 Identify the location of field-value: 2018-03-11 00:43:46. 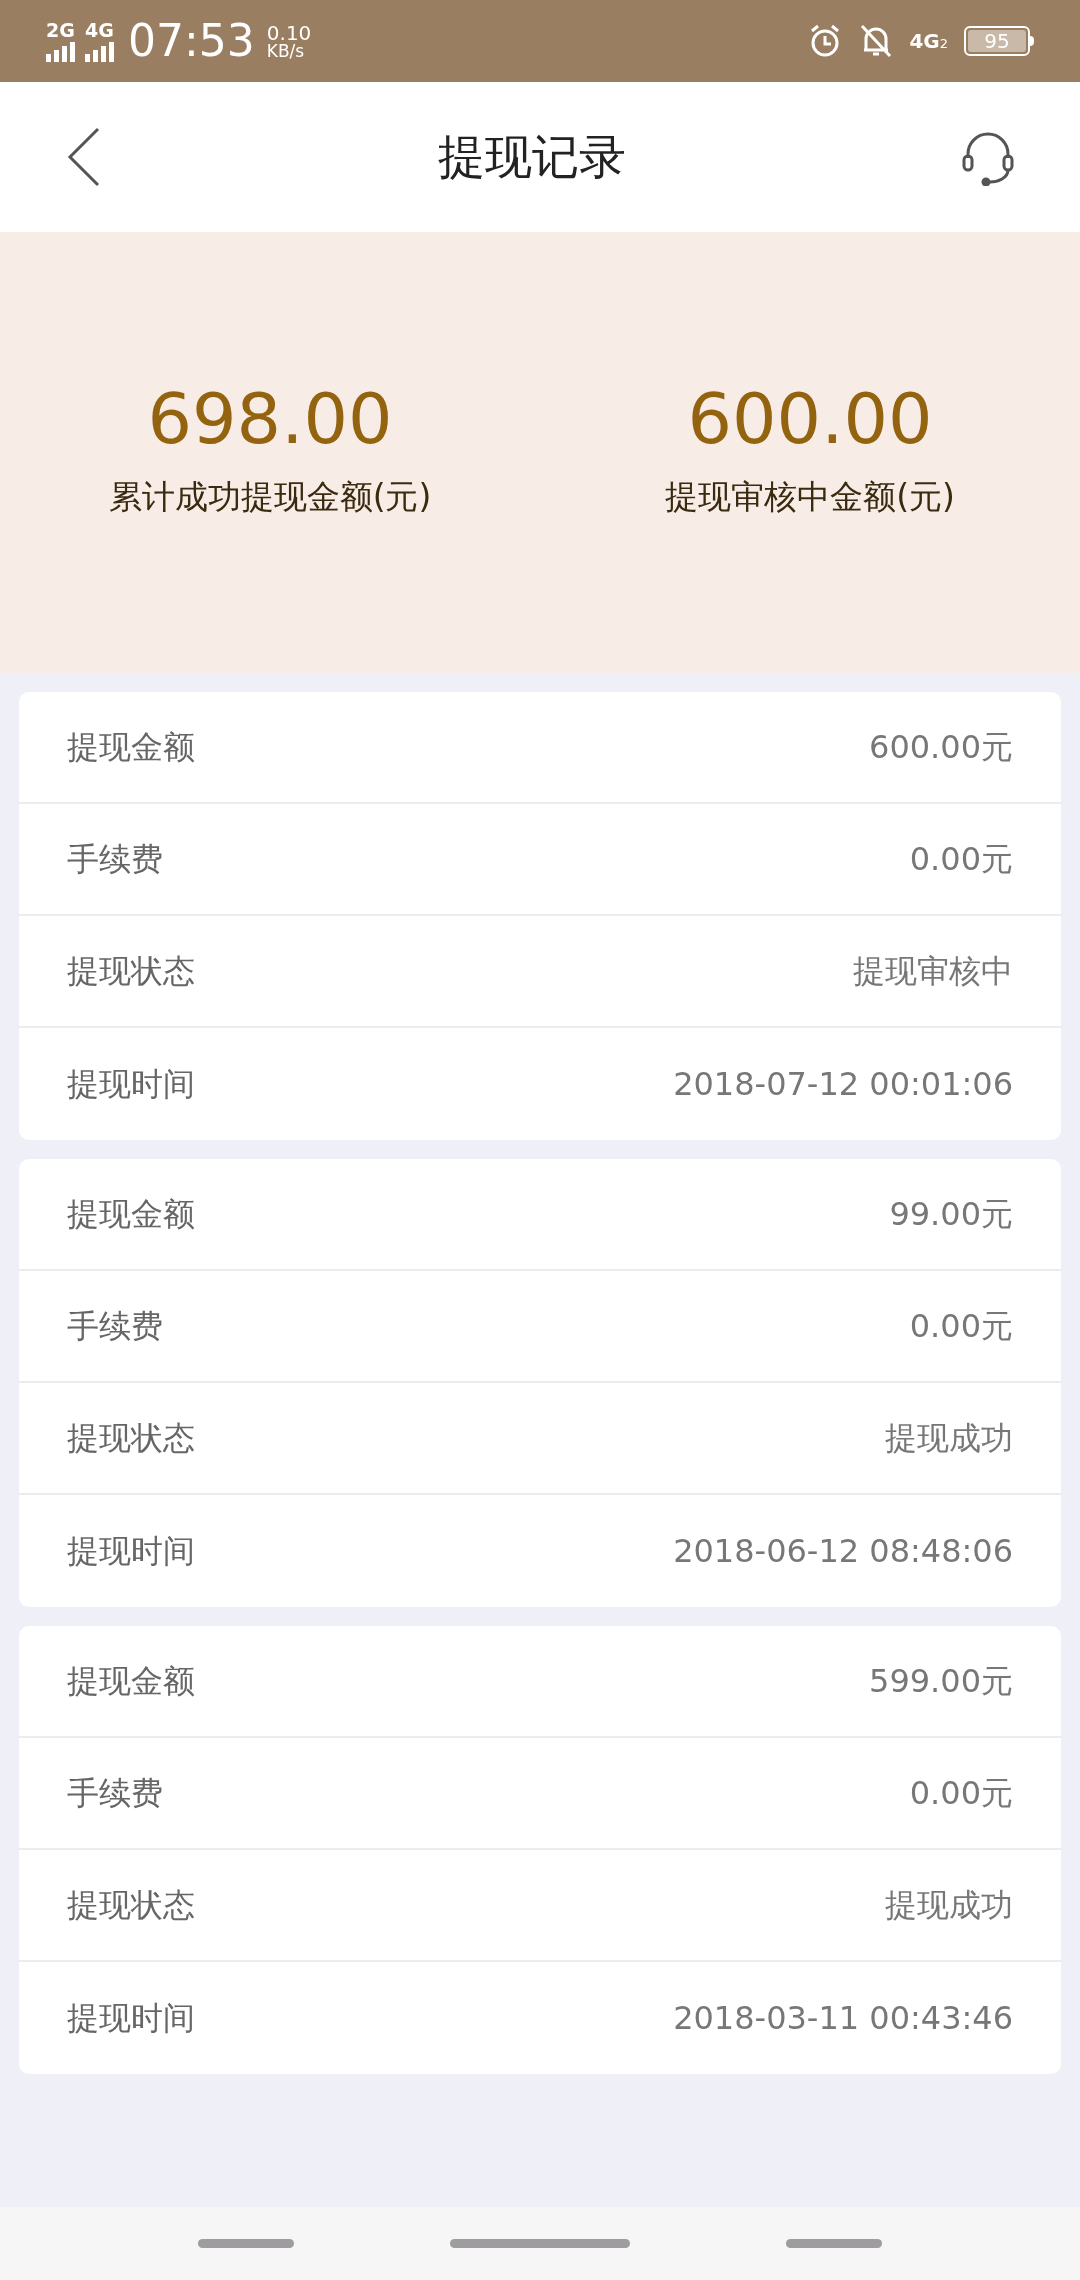
(843, 2018).